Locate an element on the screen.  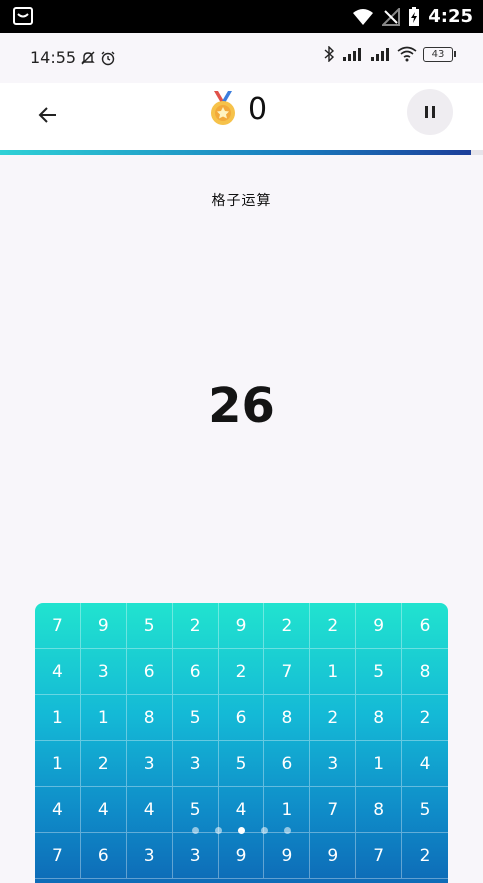
back-arrow-icon is located at coordinates (47, 115).